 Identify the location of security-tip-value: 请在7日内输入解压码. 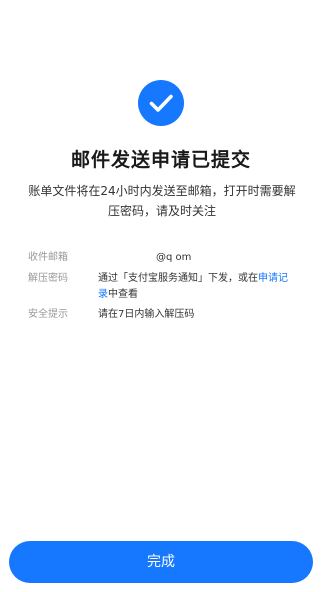
(146, 314).